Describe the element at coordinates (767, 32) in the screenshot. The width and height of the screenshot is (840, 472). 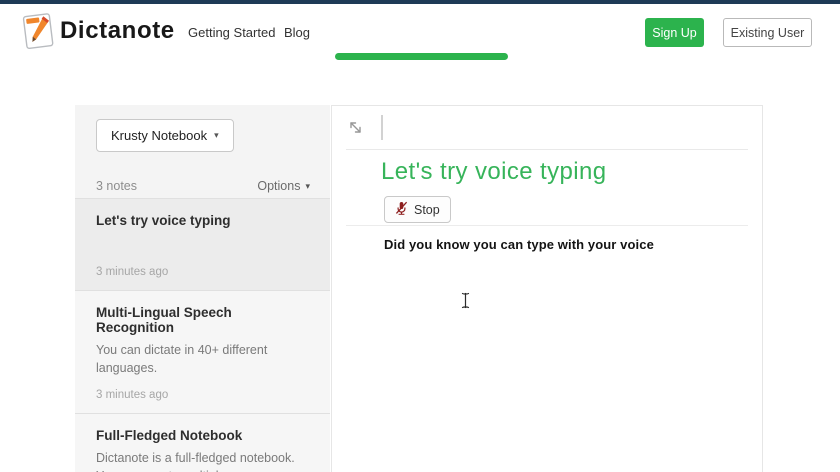
I see `existing-user-button: Existing User` at that location.